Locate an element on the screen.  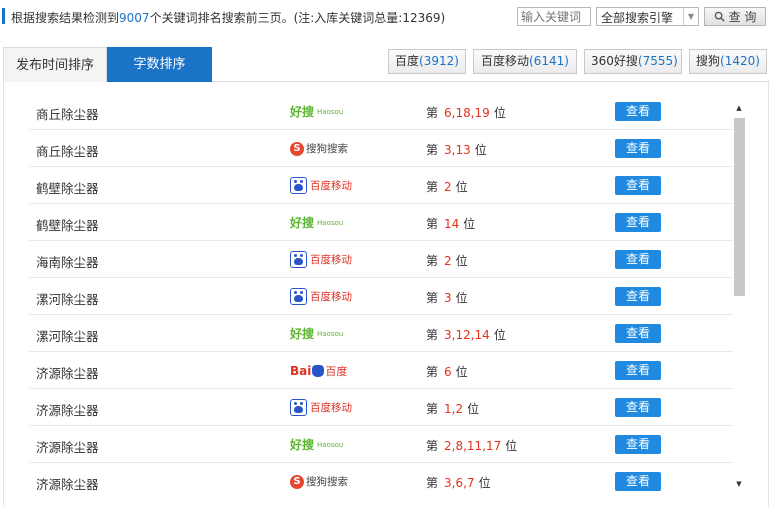
rank-text: 第 6,18,19 位 is located at coordinates (466, 112).